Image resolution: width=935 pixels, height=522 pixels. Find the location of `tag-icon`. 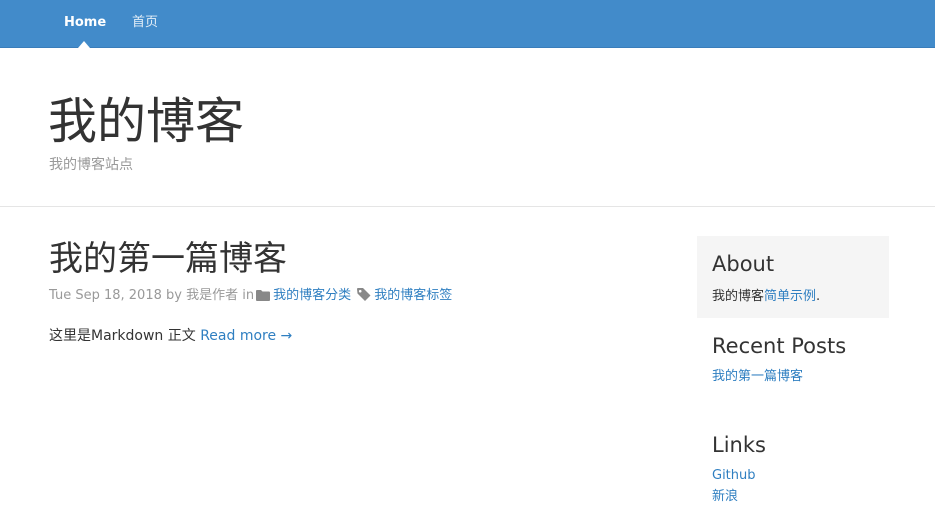

tag-icon is located at coordinates (364, 294).